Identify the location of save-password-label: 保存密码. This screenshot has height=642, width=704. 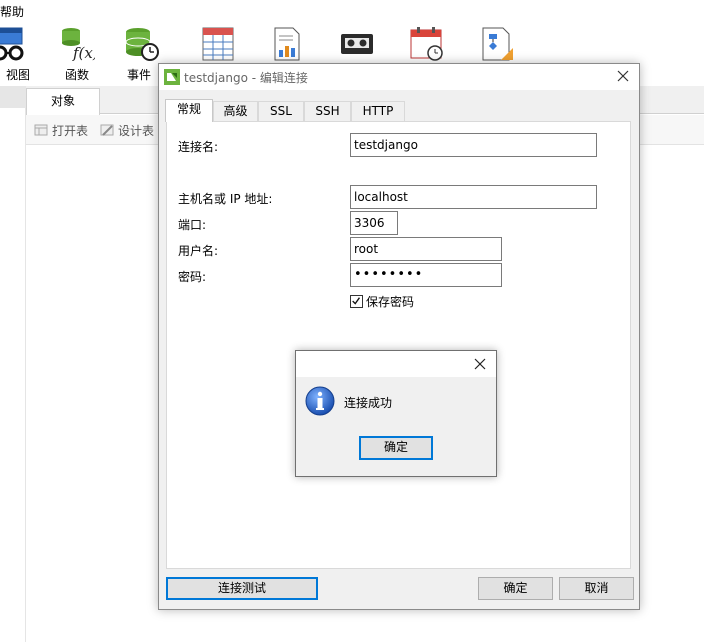
(390, 301).